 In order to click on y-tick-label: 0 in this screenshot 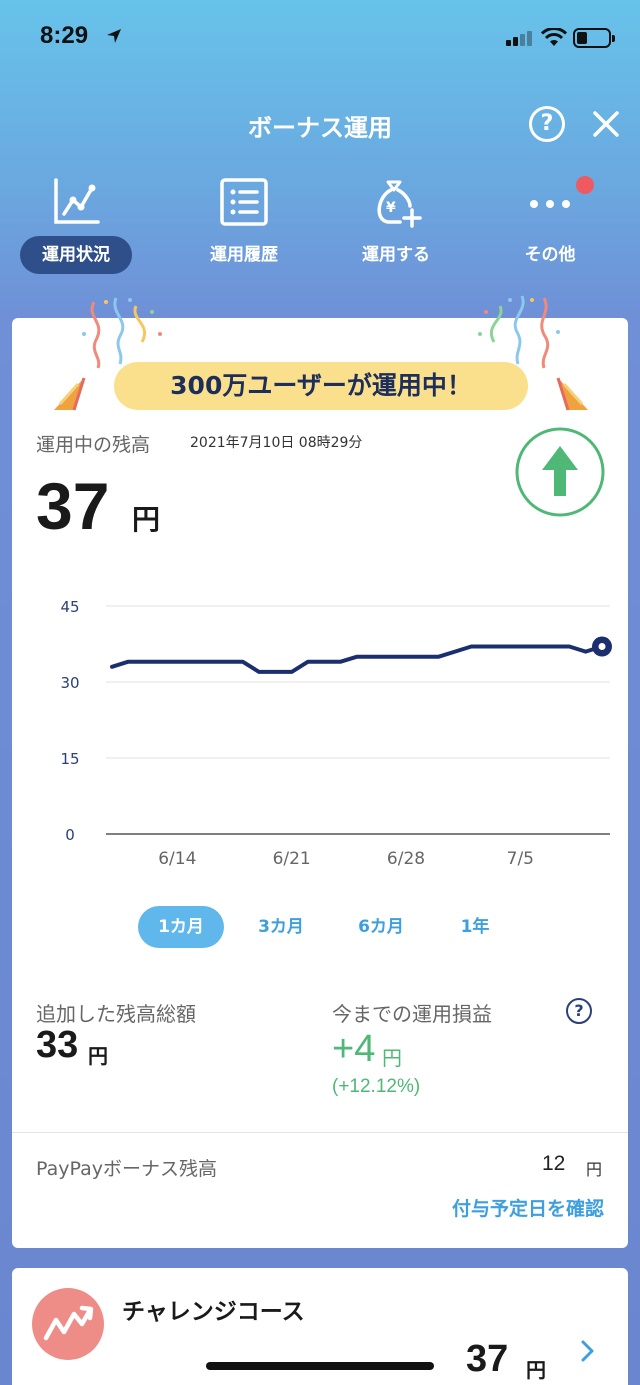, I will do `click(70, 835)`.